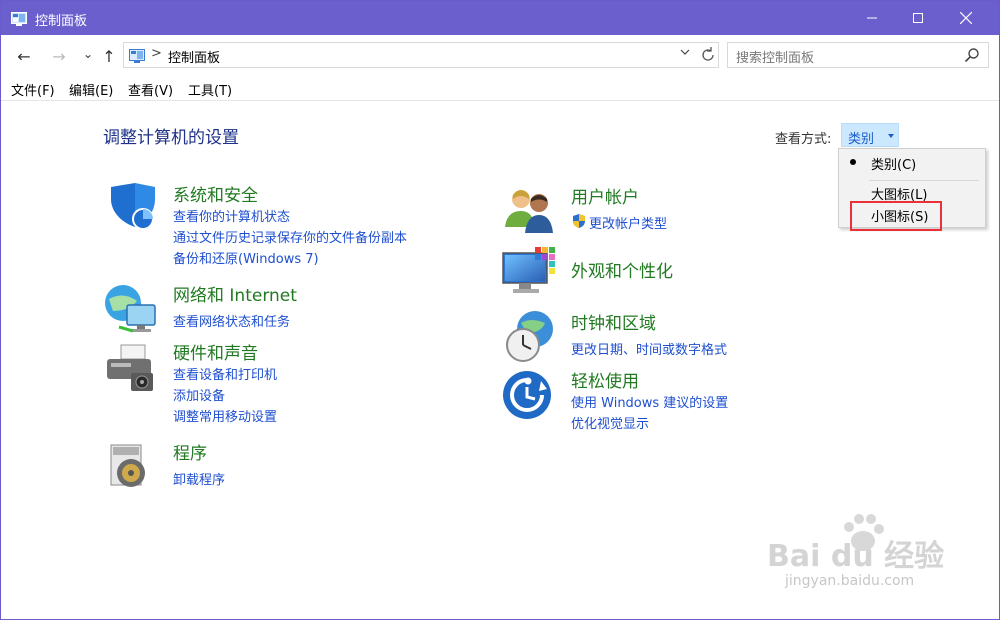 This screenshot has height=620, width=1000. I want to click on navigation-bar: ← → ⌄ ↑ > 控制面板 搜索控制面板, so click(500, 55).